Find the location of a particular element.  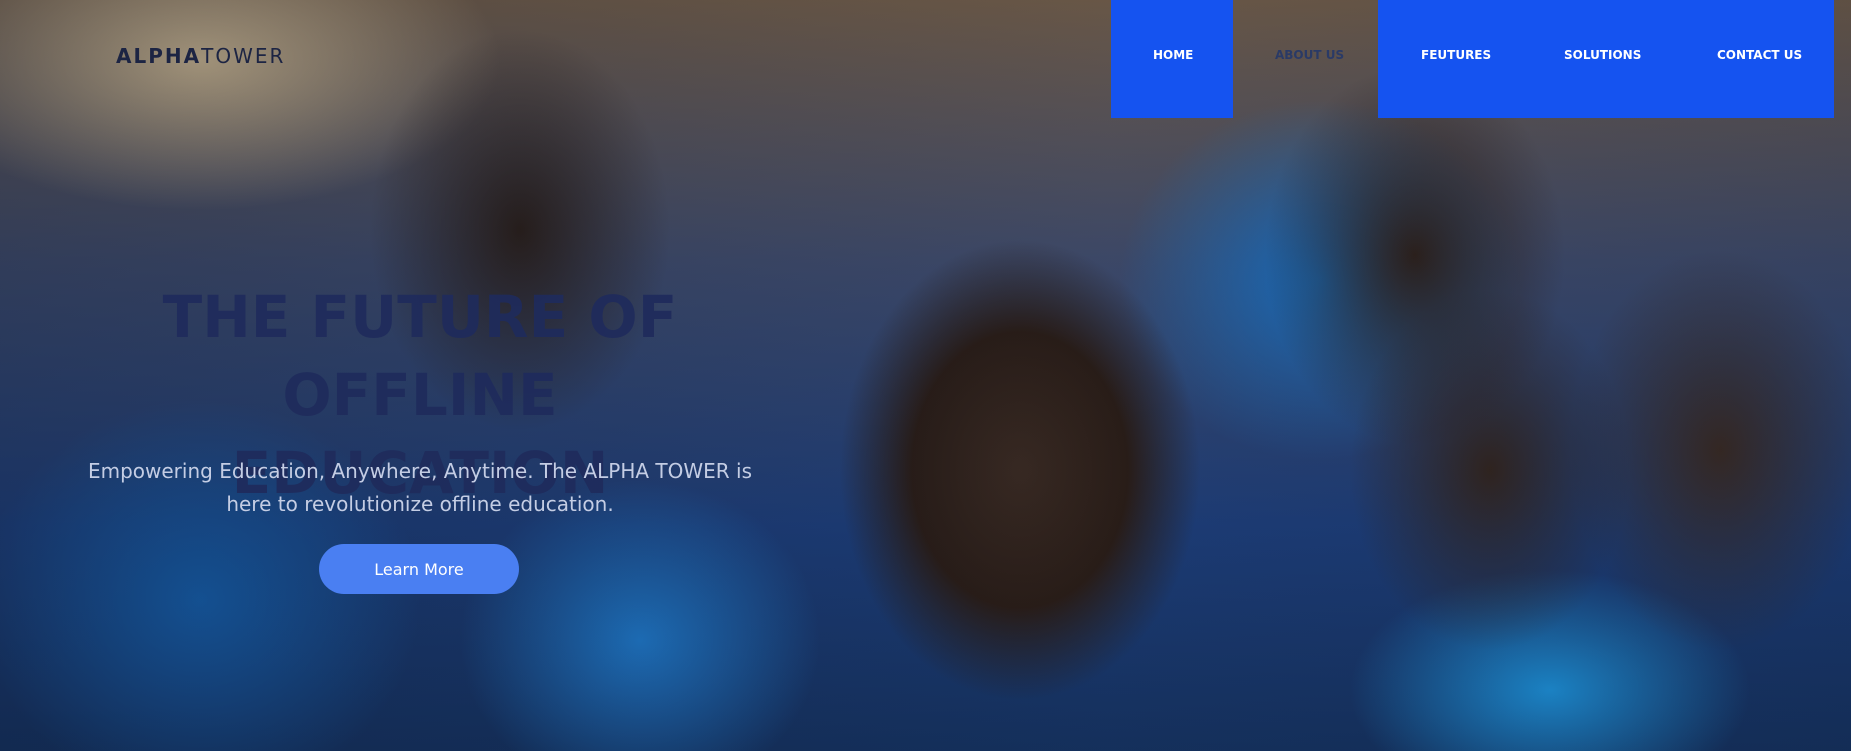

site-logo: ALPHATOWER is located at coordinates (200, 56).